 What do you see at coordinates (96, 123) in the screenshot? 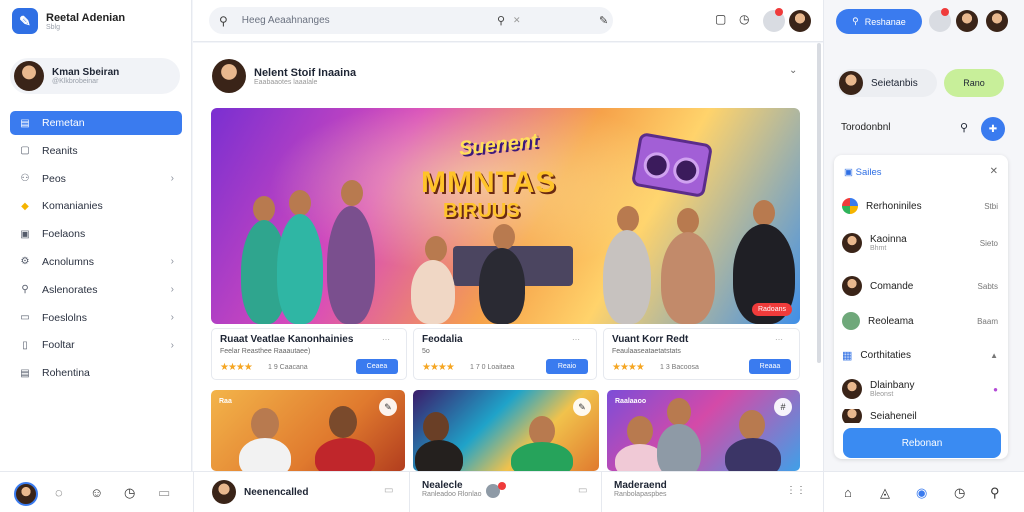
I see `sidebar-item-remetan: ▤ Remetan` at bounding box center [96, 123].